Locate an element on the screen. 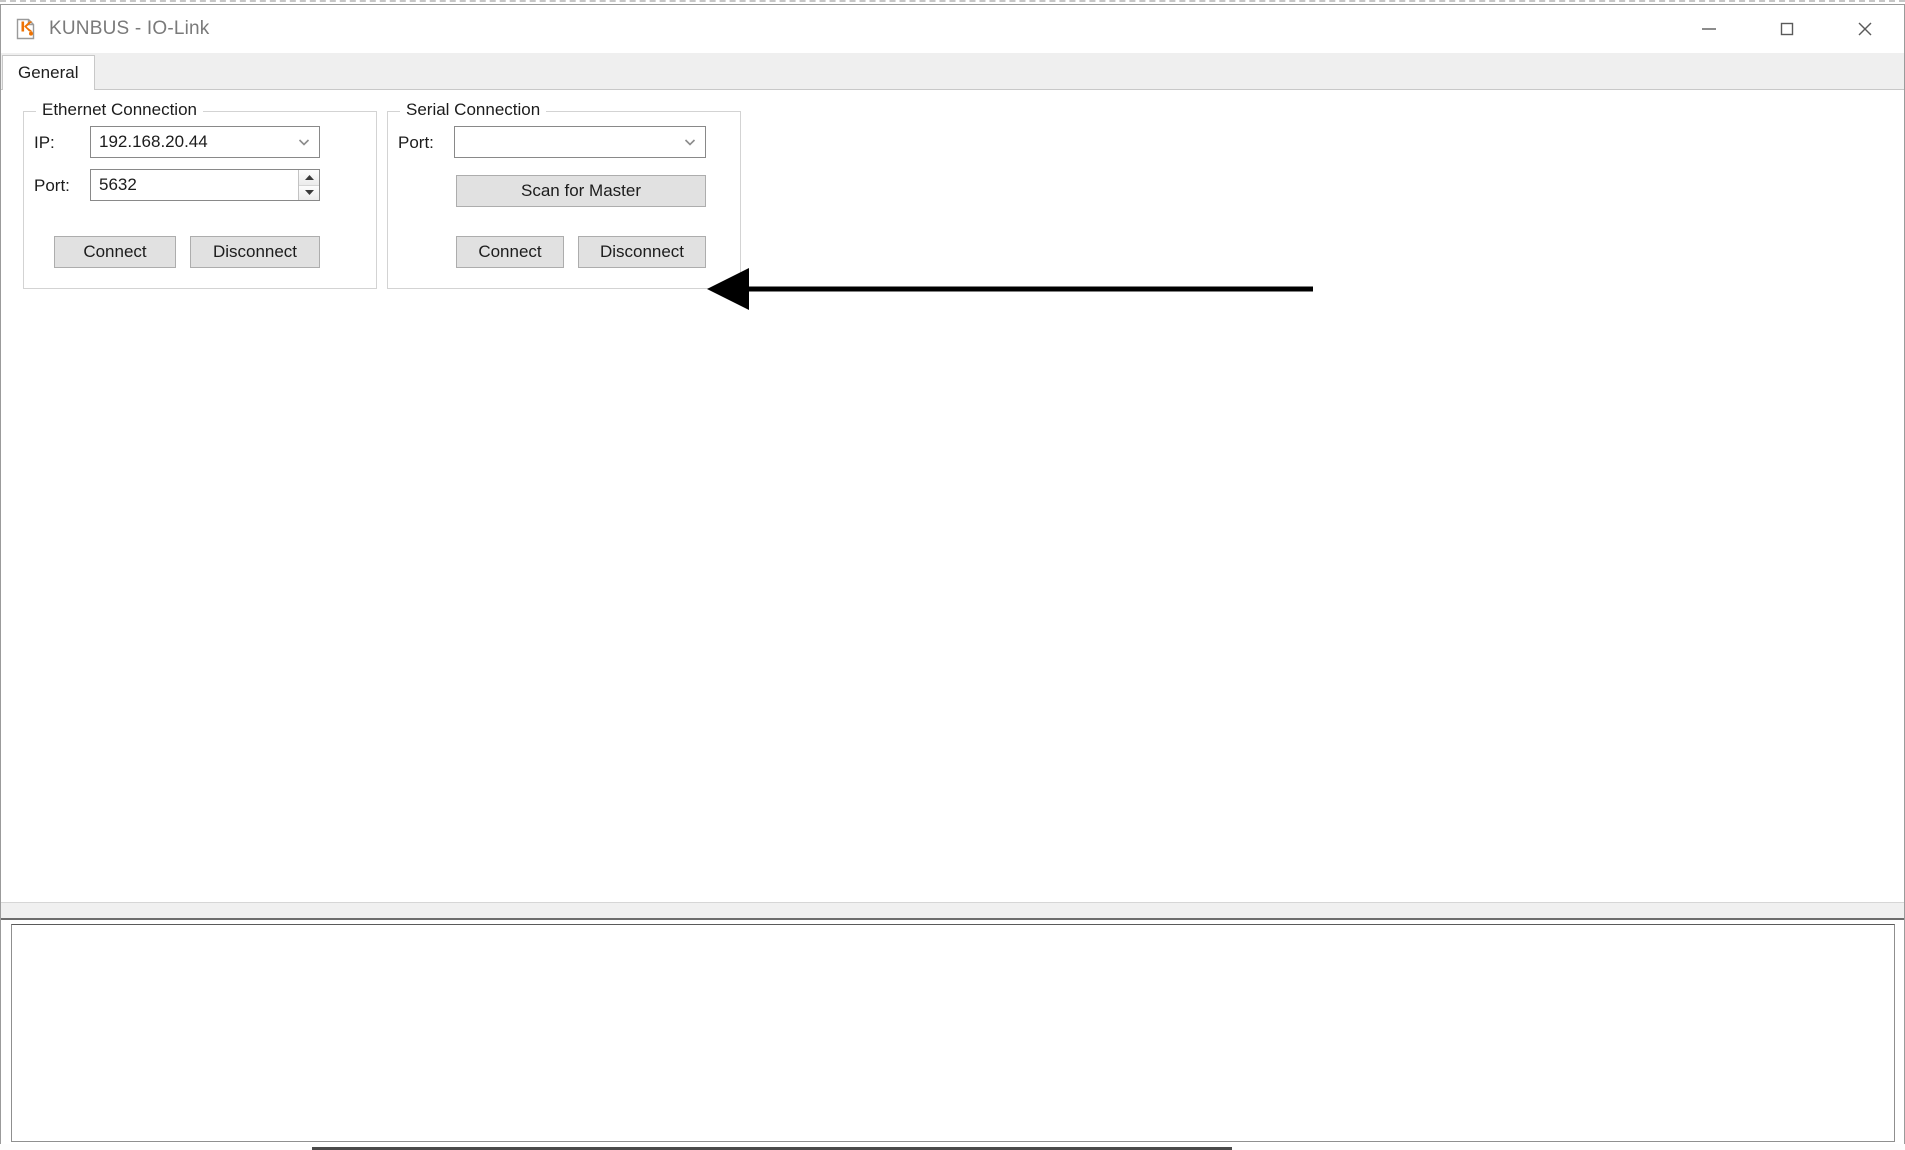 The image size is (1905, 1150). ethernet-disconnect-label: Disconnect is located at coordinates (255, 251).